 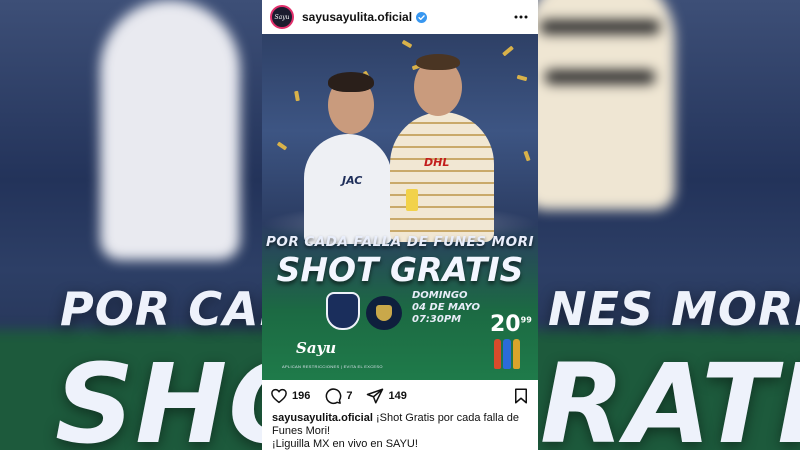 I want to click on bottles-graphic, so click(x=507, y=354).